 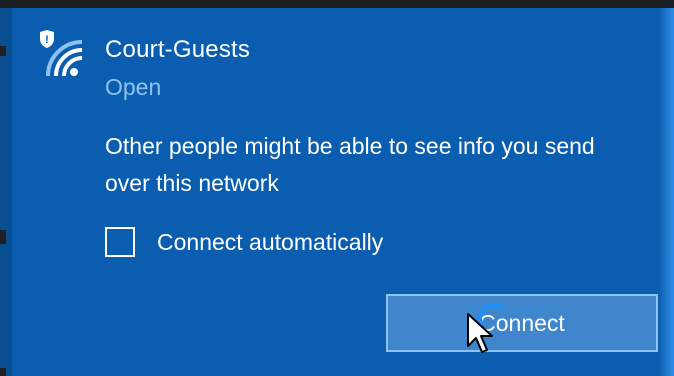 I want to click on network-name: Court-Guests, so click(x=178, y=49).